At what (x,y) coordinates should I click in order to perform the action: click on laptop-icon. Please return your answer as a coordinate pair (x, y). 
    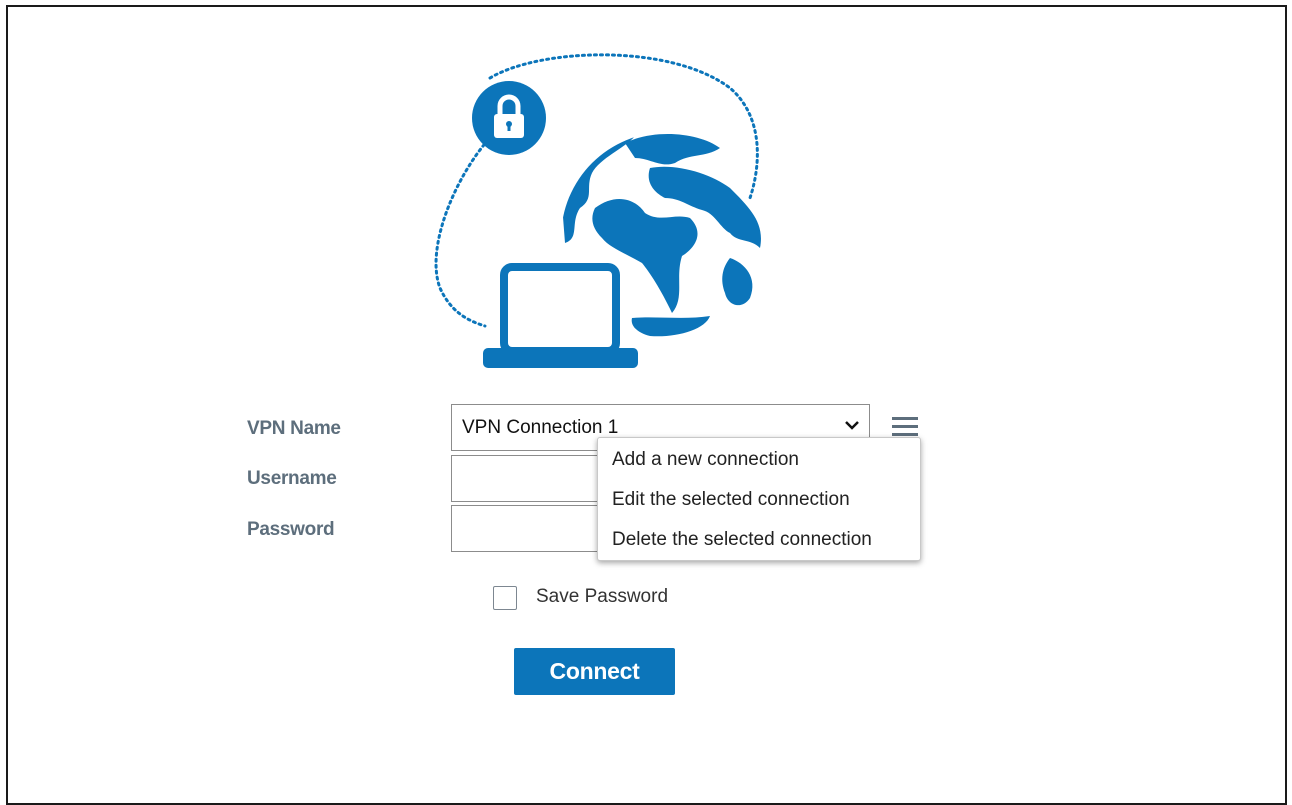
    Looking at the image, I should click on (560, 315).